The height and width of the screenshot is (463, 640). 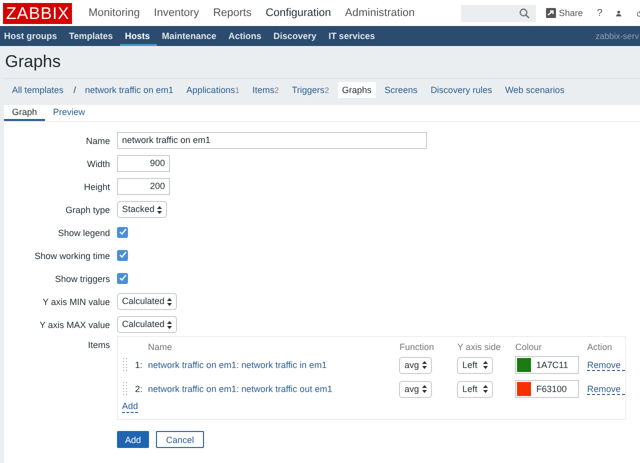 I want to click on sub-menu-item: Maintenance, so click(x=190, y=36).